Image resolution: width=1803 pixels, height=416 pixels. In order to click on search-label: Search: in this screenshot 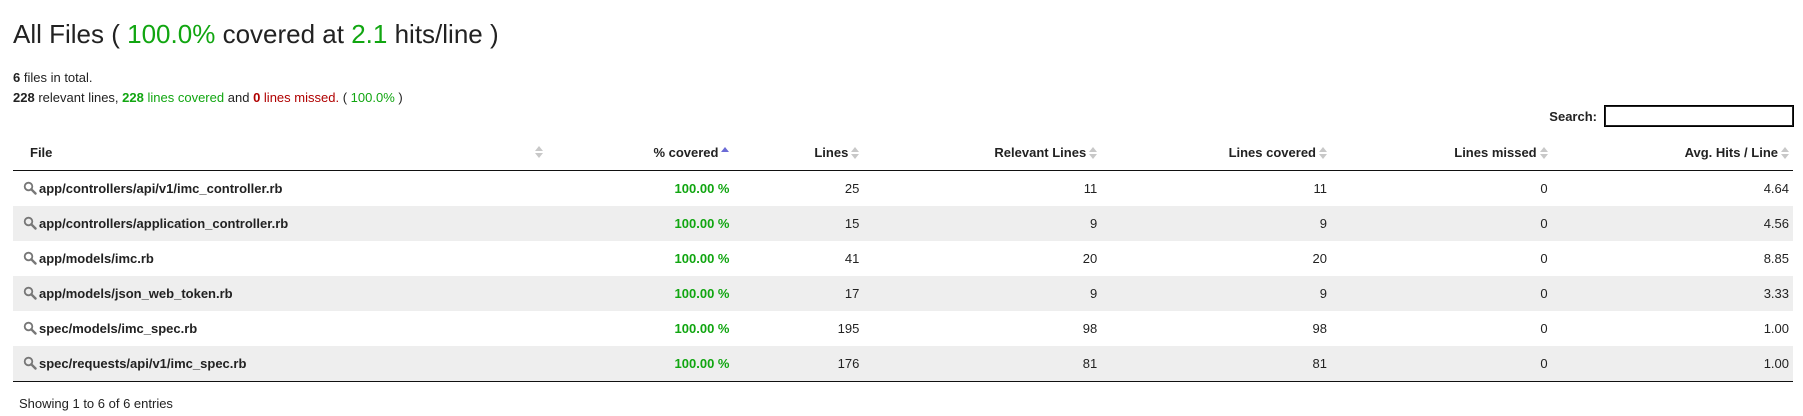, I will do `click(1573, 116)`.